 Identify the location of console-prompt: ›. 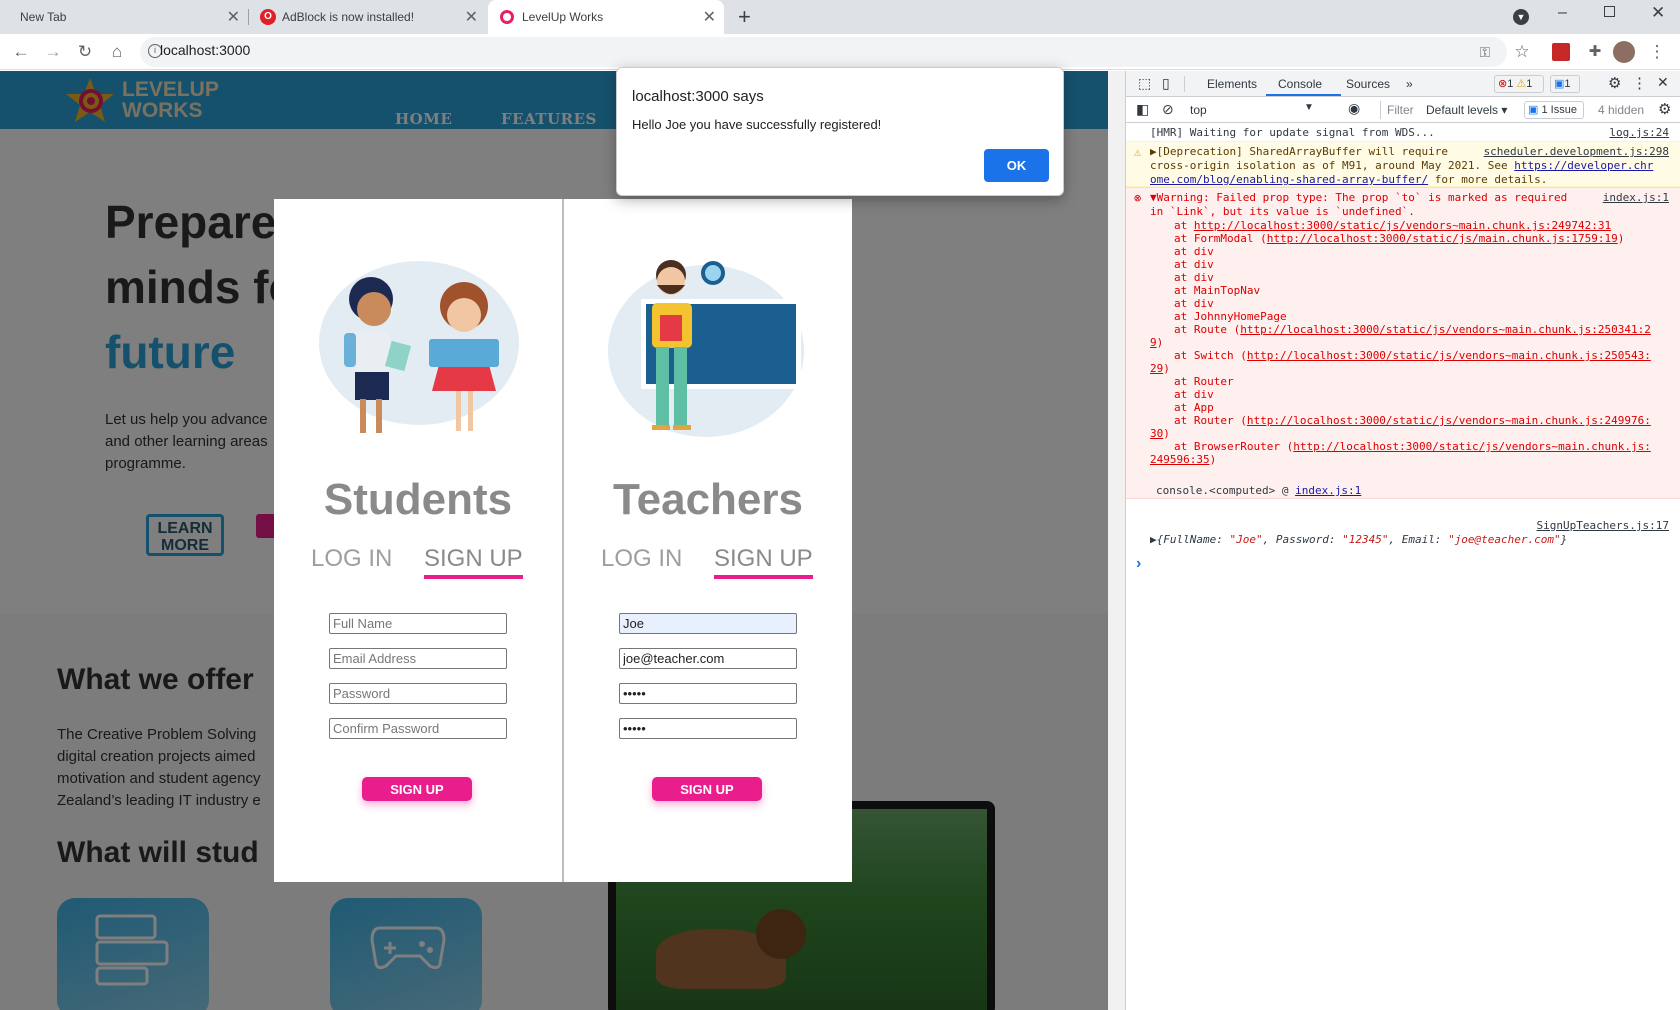
(1403, 565).